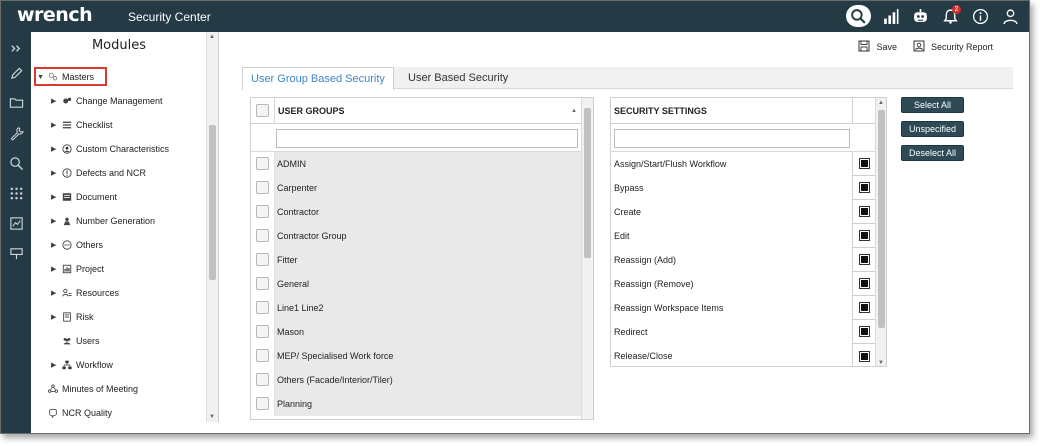 The width and height of the screenshot is (1040, 446). I want to click on table-row: Edit, so click(743, 235).